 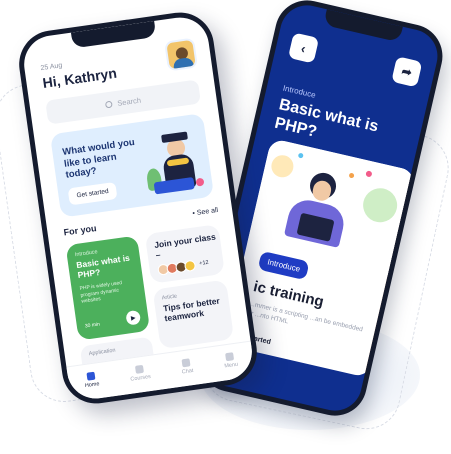 What do you see at coordinates (186, 362) in the screenshot?
I see `chat-icon` at bounding box center [186, 362].